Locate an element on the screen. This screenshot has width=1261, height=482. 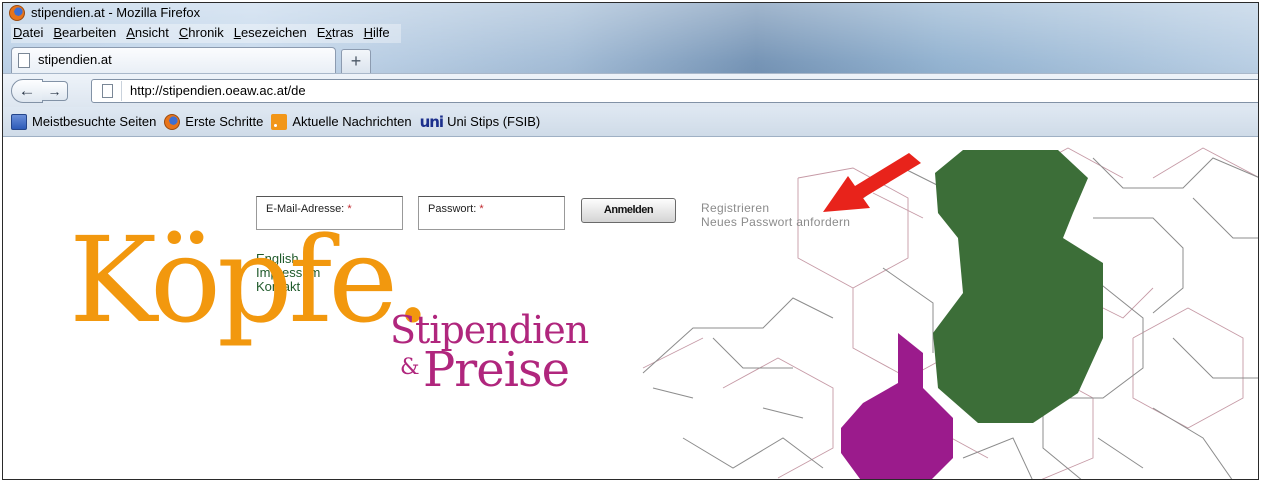
login-button: Anmelden is located at coordinates (628, 210).